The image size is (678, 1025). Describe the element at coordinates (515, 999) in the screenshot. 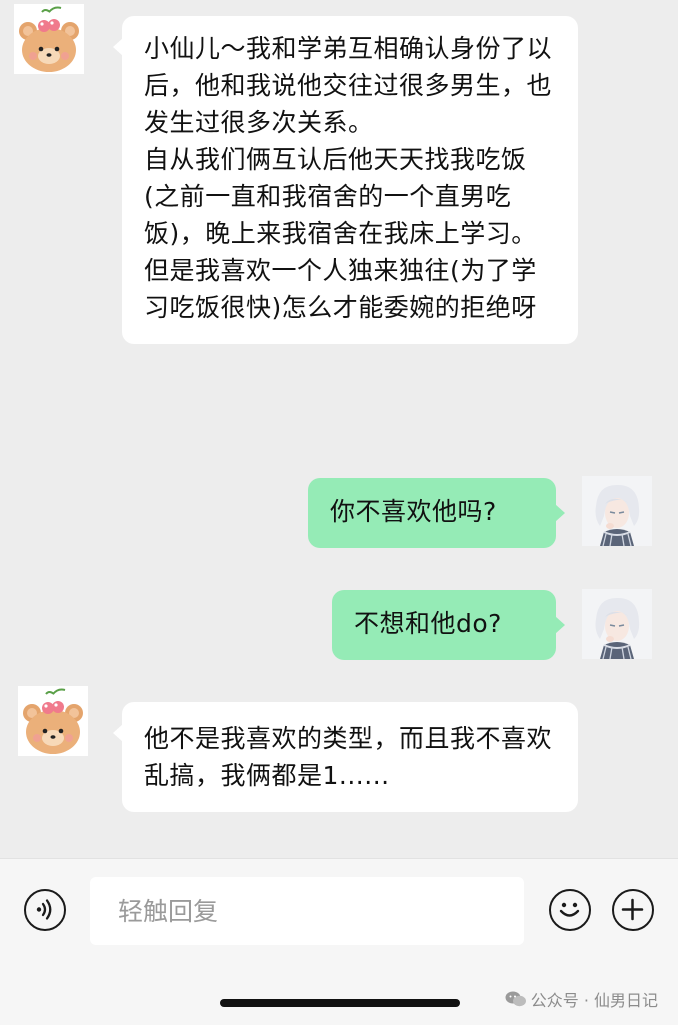

I see `wechat-icon` at that location.